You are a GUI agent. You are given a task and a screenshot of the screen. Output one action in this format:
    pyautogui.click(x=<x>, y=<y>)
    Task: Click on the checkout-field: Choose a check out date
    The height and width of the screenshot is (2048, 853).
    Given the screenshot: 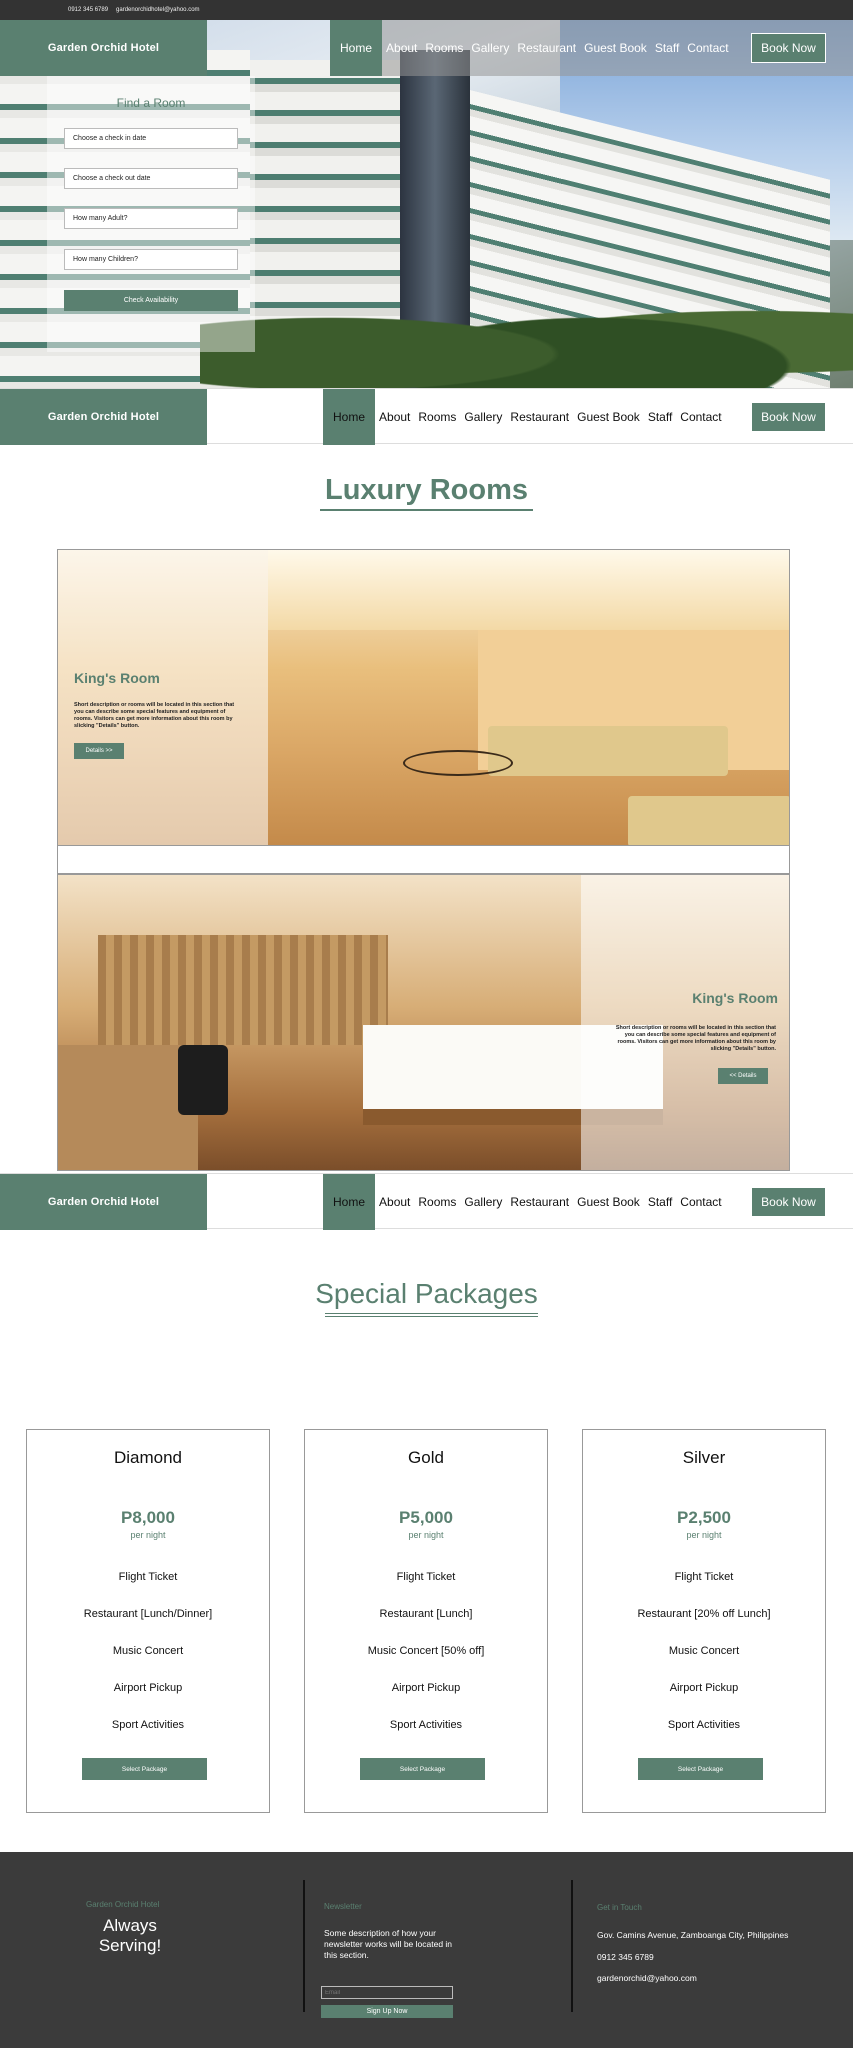 What is the action you would take?
    pyautogui.click(x=151, y=178)
    